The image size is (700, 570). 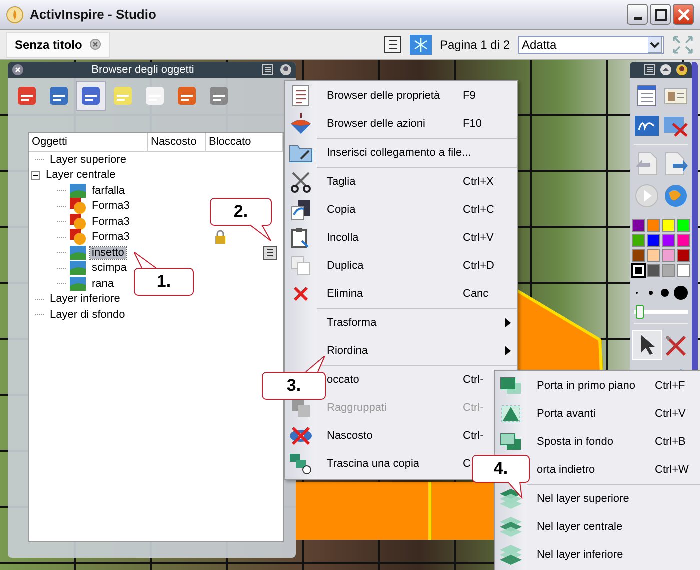 What do you see at coordinates (88, 314) in the screenshot?
I see `layer-item: Layer di sfondo` at bounding box center [88, 314].